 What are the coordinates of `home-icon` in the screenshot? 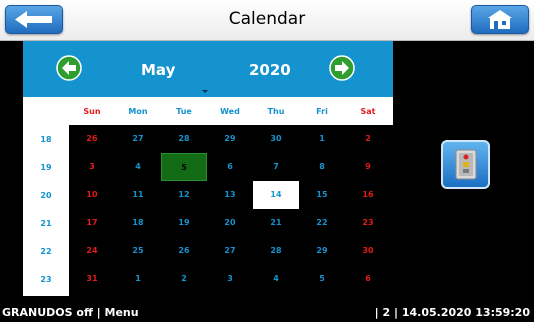 It's located at (500, 19).